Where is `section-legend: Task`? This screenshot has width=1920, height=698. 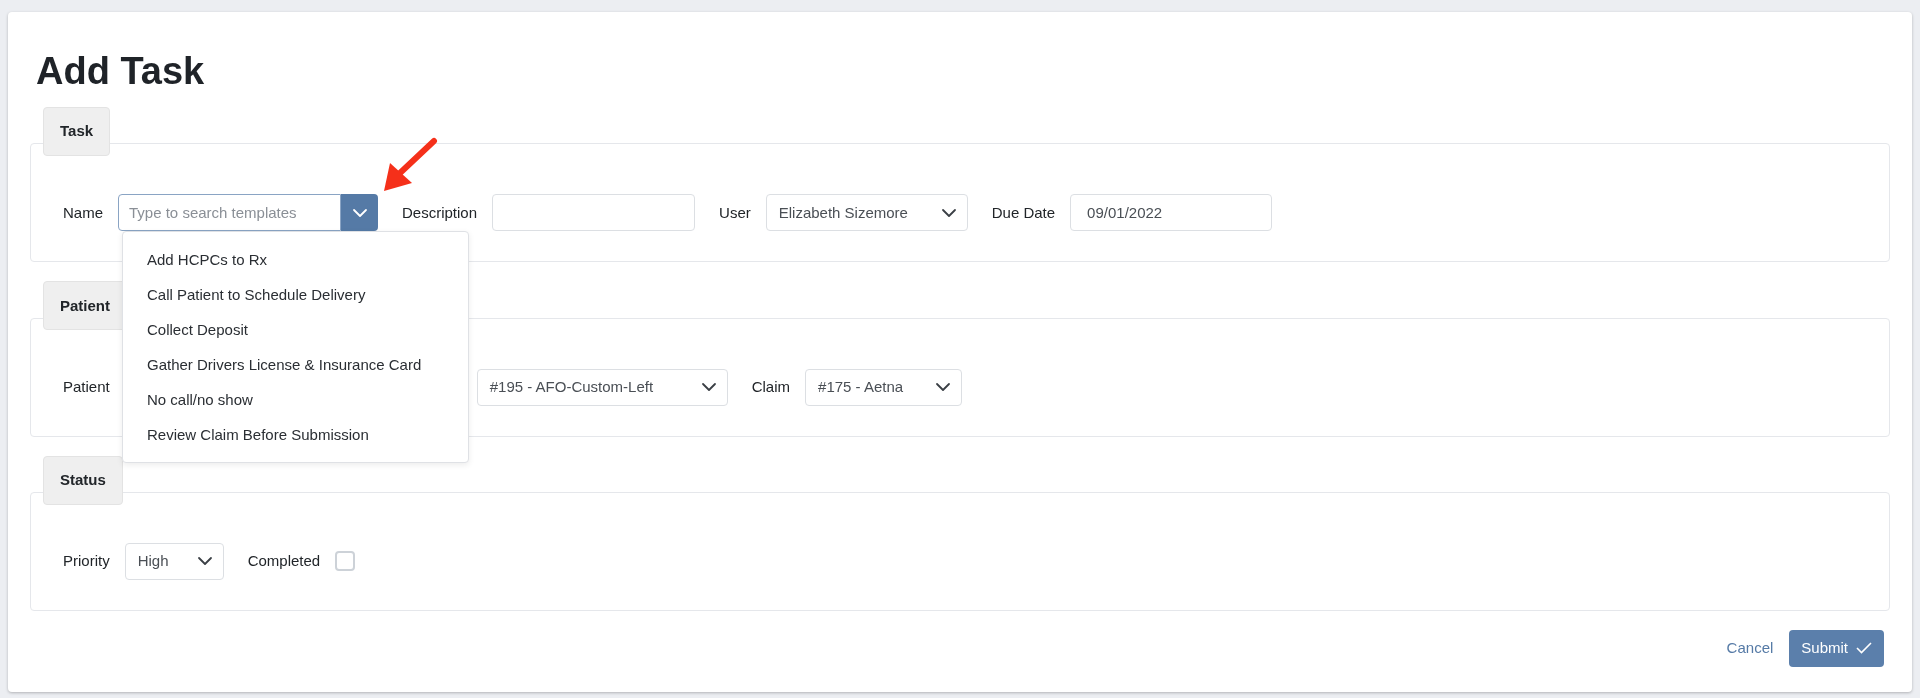 section-legend: Task is located at coordinates (77, 131).